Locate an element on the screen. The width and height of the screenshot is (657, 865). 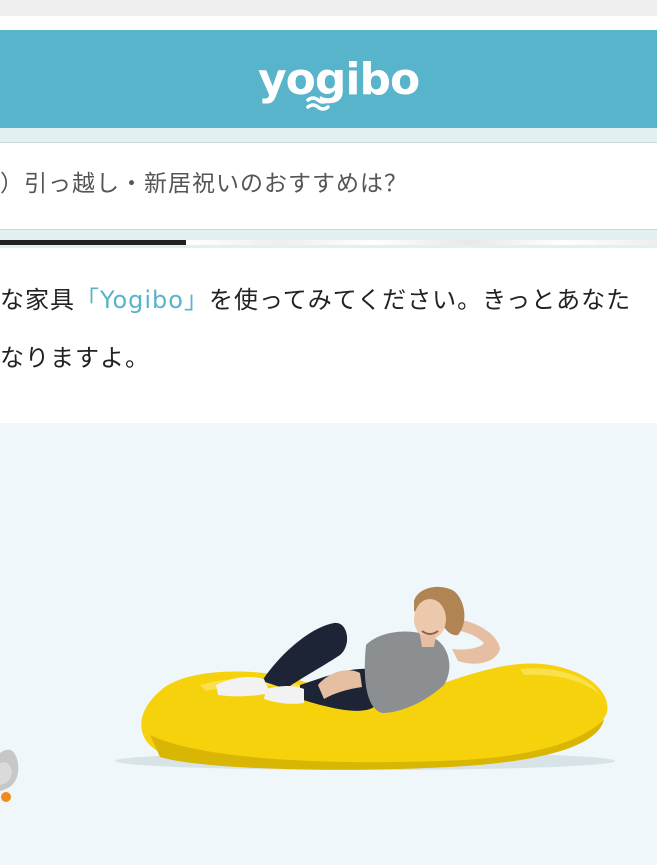
cropped-object-left is located at coordinates (9, 775).